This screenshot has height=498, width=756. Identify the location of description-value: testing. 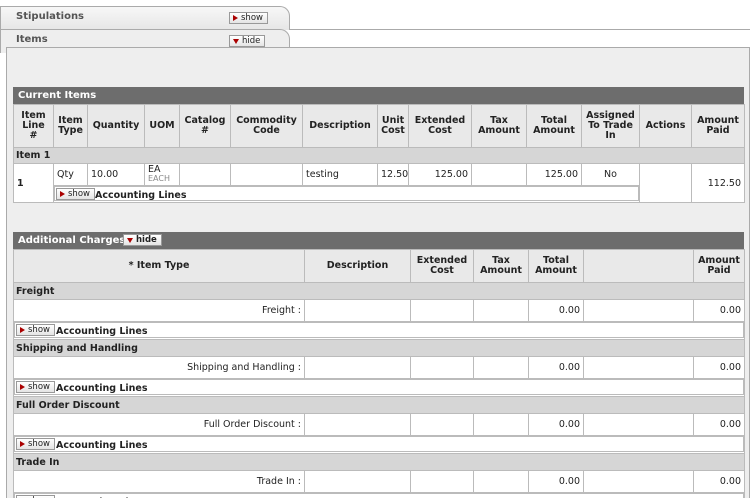
(340, 174).